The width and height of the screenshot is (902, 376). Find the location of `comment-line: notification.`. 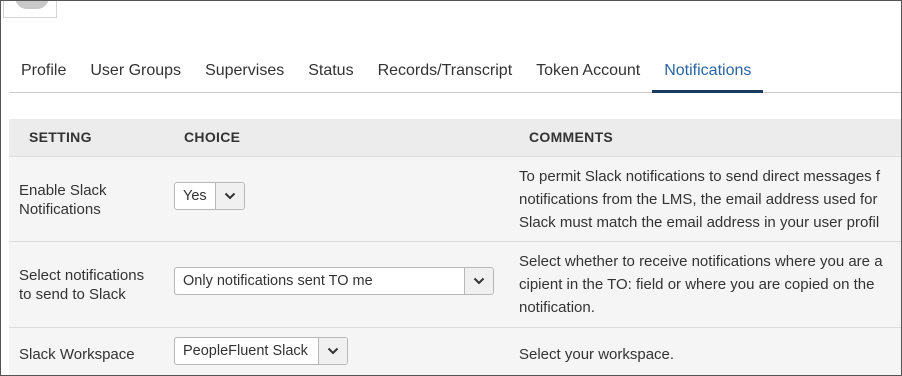

comment-line: notification. is located at coordinates (557, 307).